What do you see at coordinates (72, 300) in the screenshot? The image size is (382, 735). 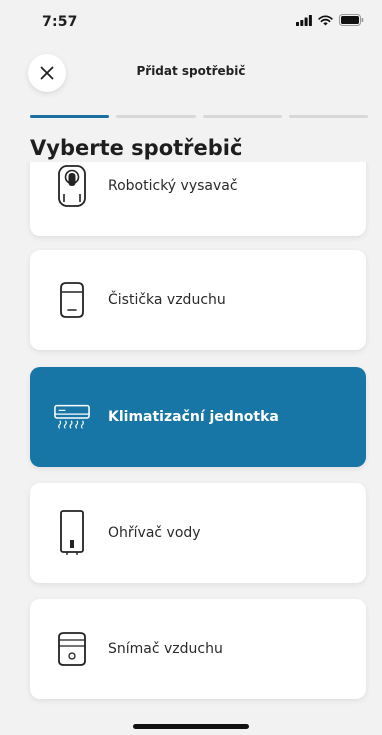 I see `air-purifier-icon` at bounding box center [72, 300].